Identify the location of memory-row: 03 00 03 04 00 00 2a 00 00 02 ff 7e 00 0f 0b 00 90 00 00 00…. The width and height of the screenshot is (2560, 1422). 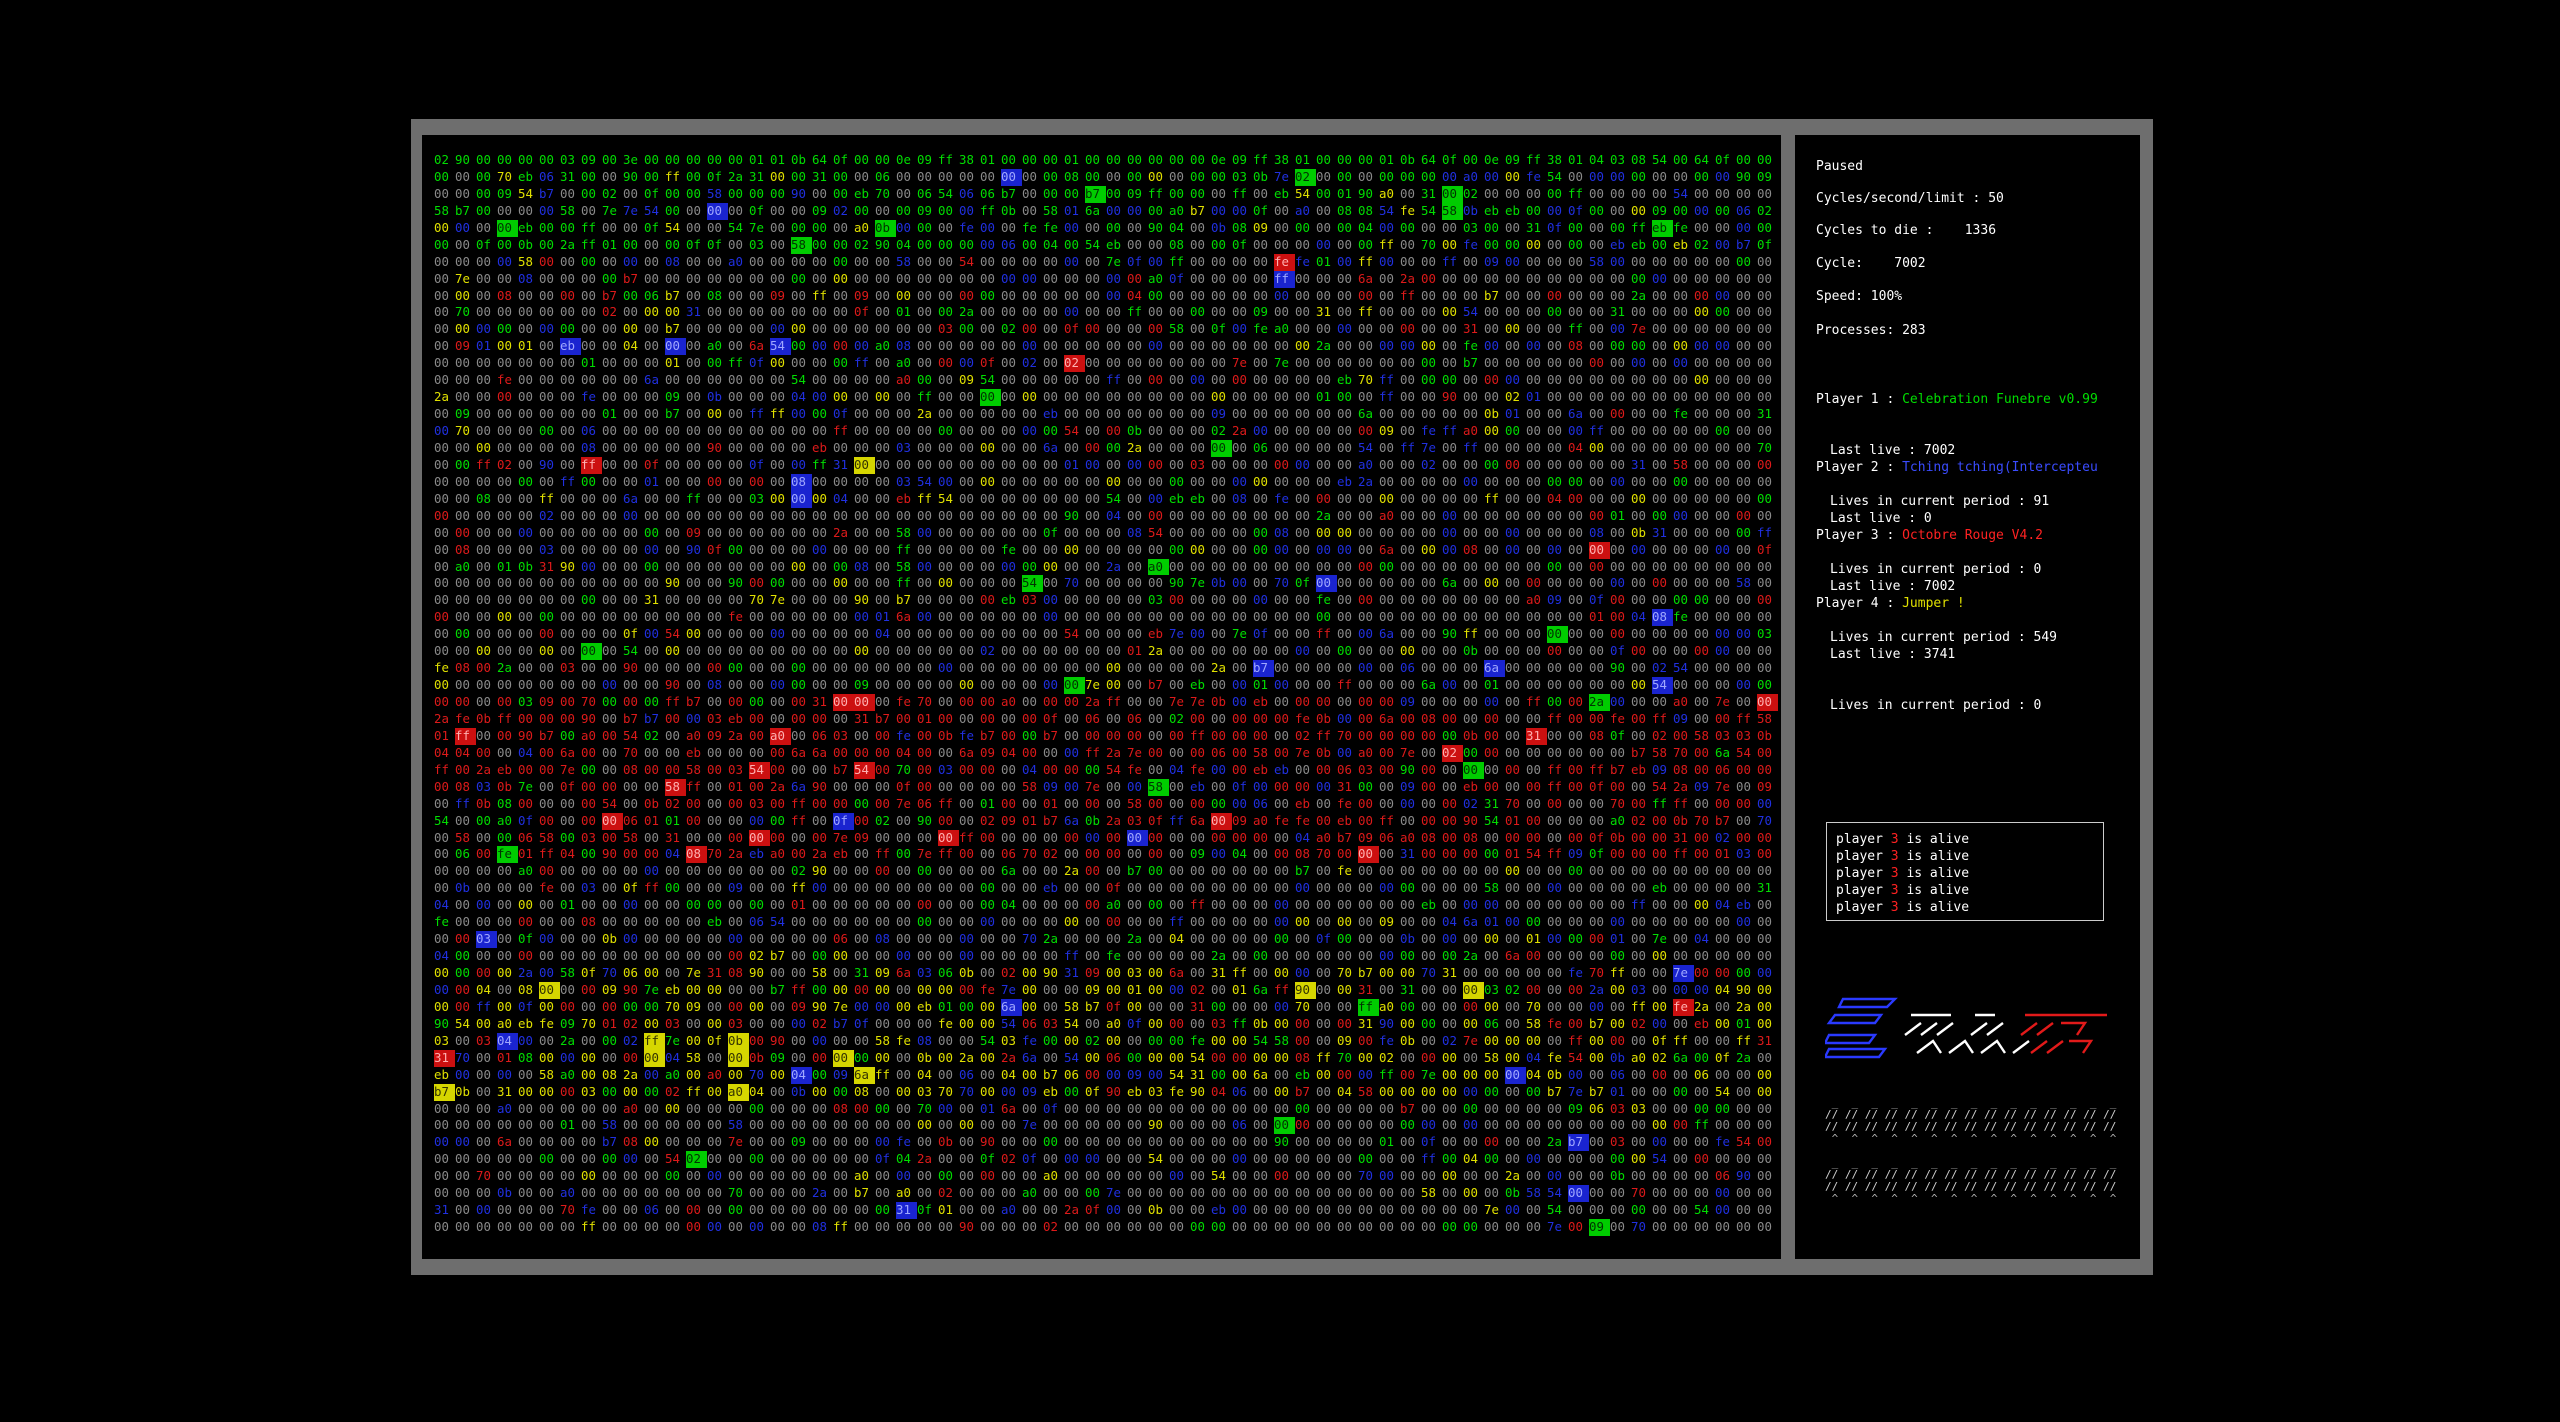
(1105, 1041).